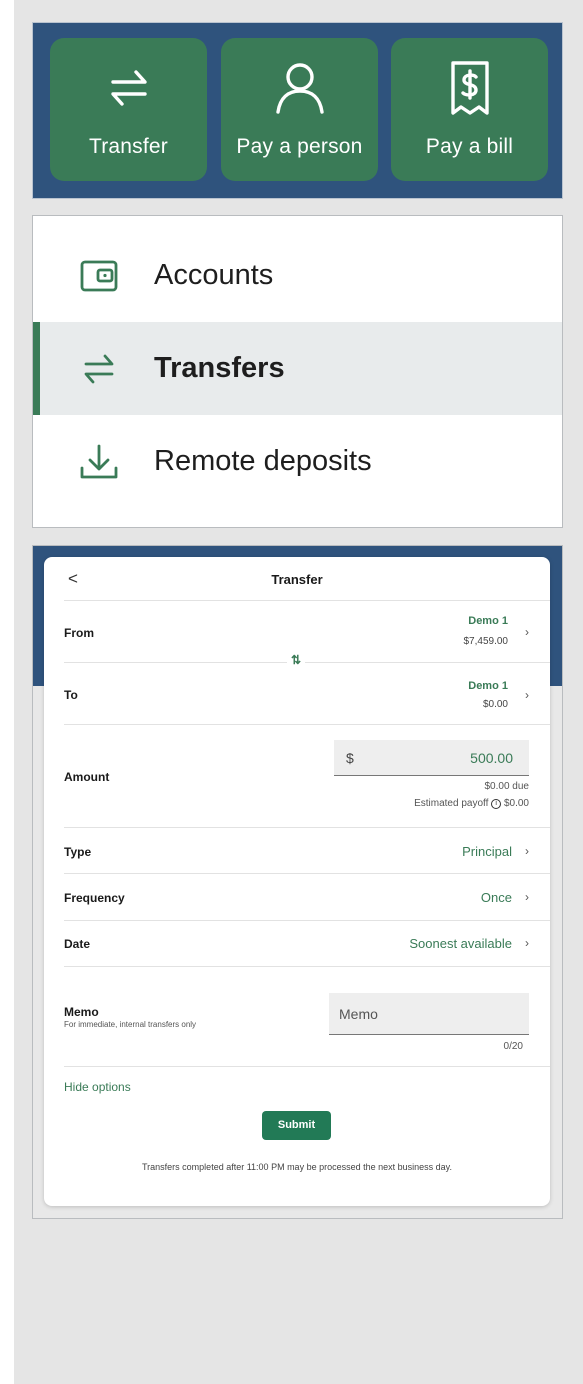 The height and width of the screenshot is (1384, 583). I want to click on to-account-balance: $0.00, so click(495, 704).